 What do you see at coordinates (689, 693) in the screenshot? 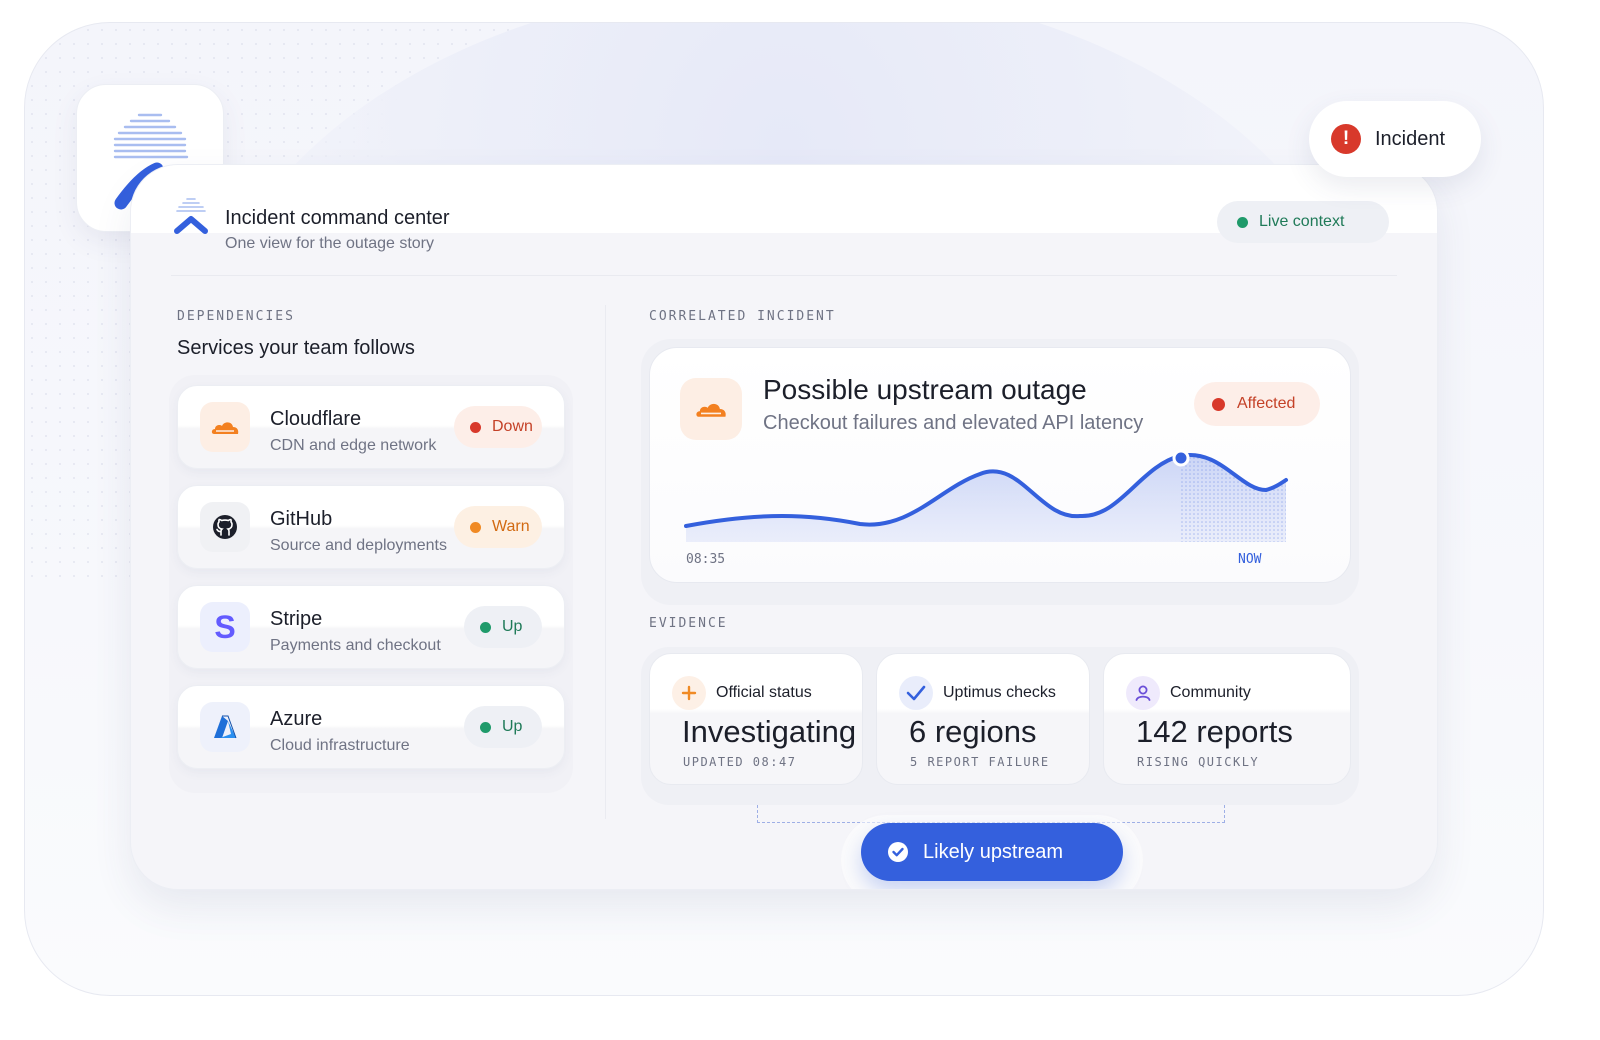
I see `plus-icon` at bounding box center [689, 693].